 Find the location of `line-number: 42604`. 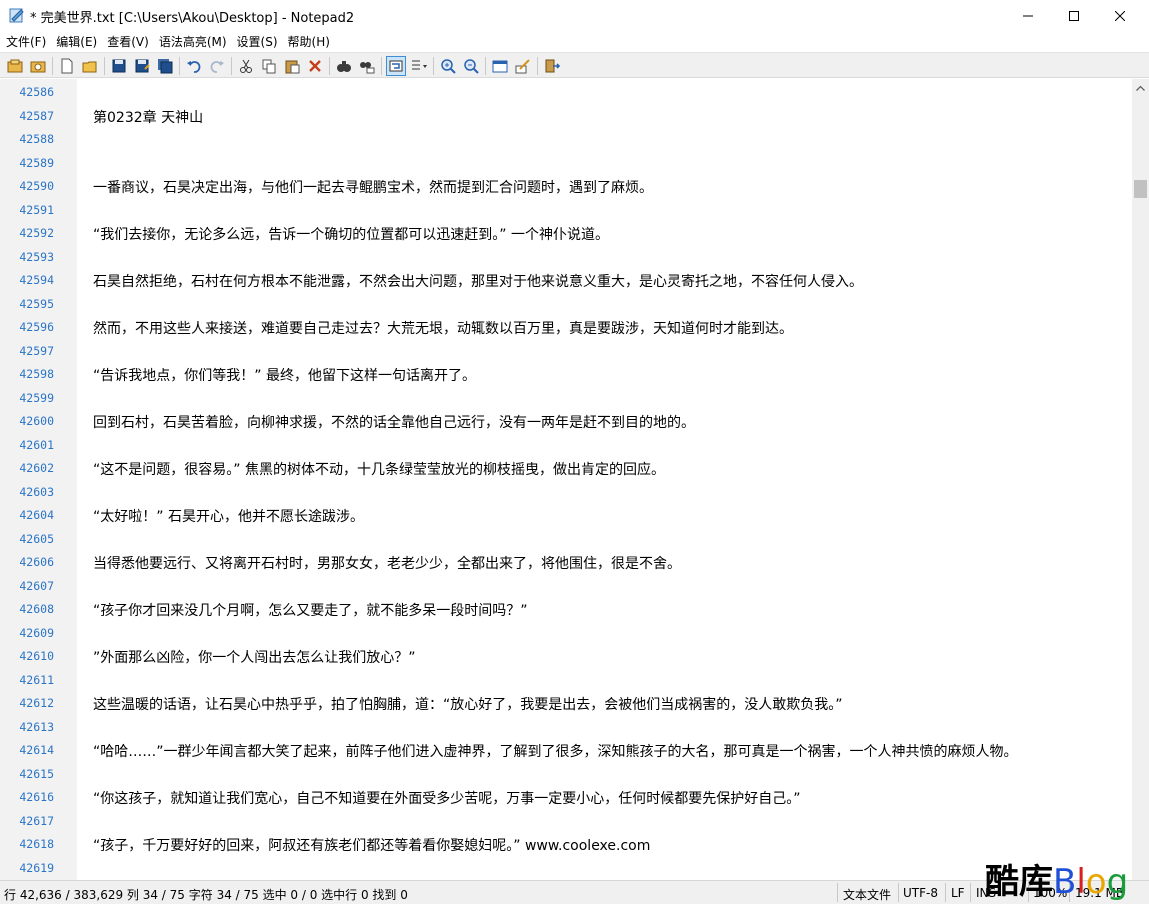

line-number: 42604 is located at coordinates (36, 515).